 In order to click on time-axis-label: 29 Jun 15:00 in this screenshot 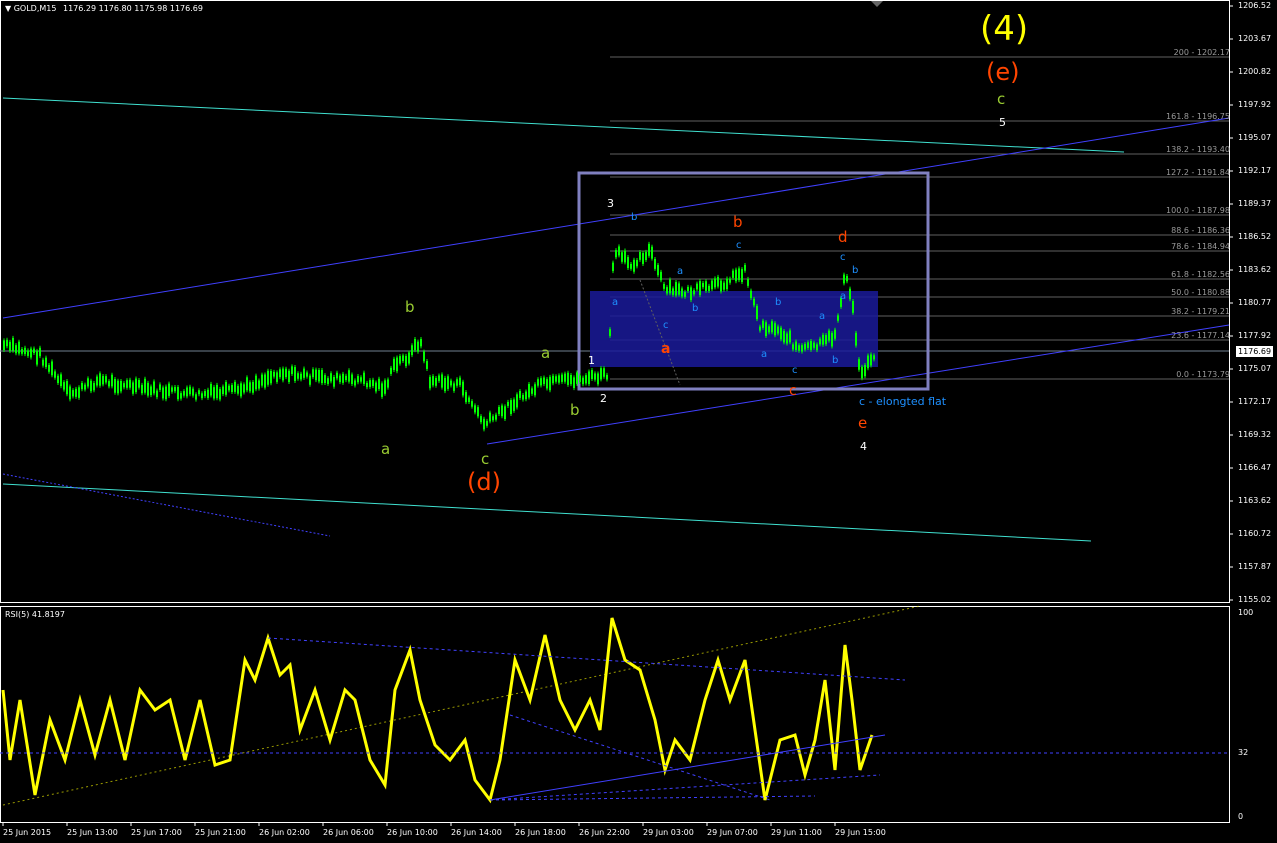, I will do `click(860, 832)`.